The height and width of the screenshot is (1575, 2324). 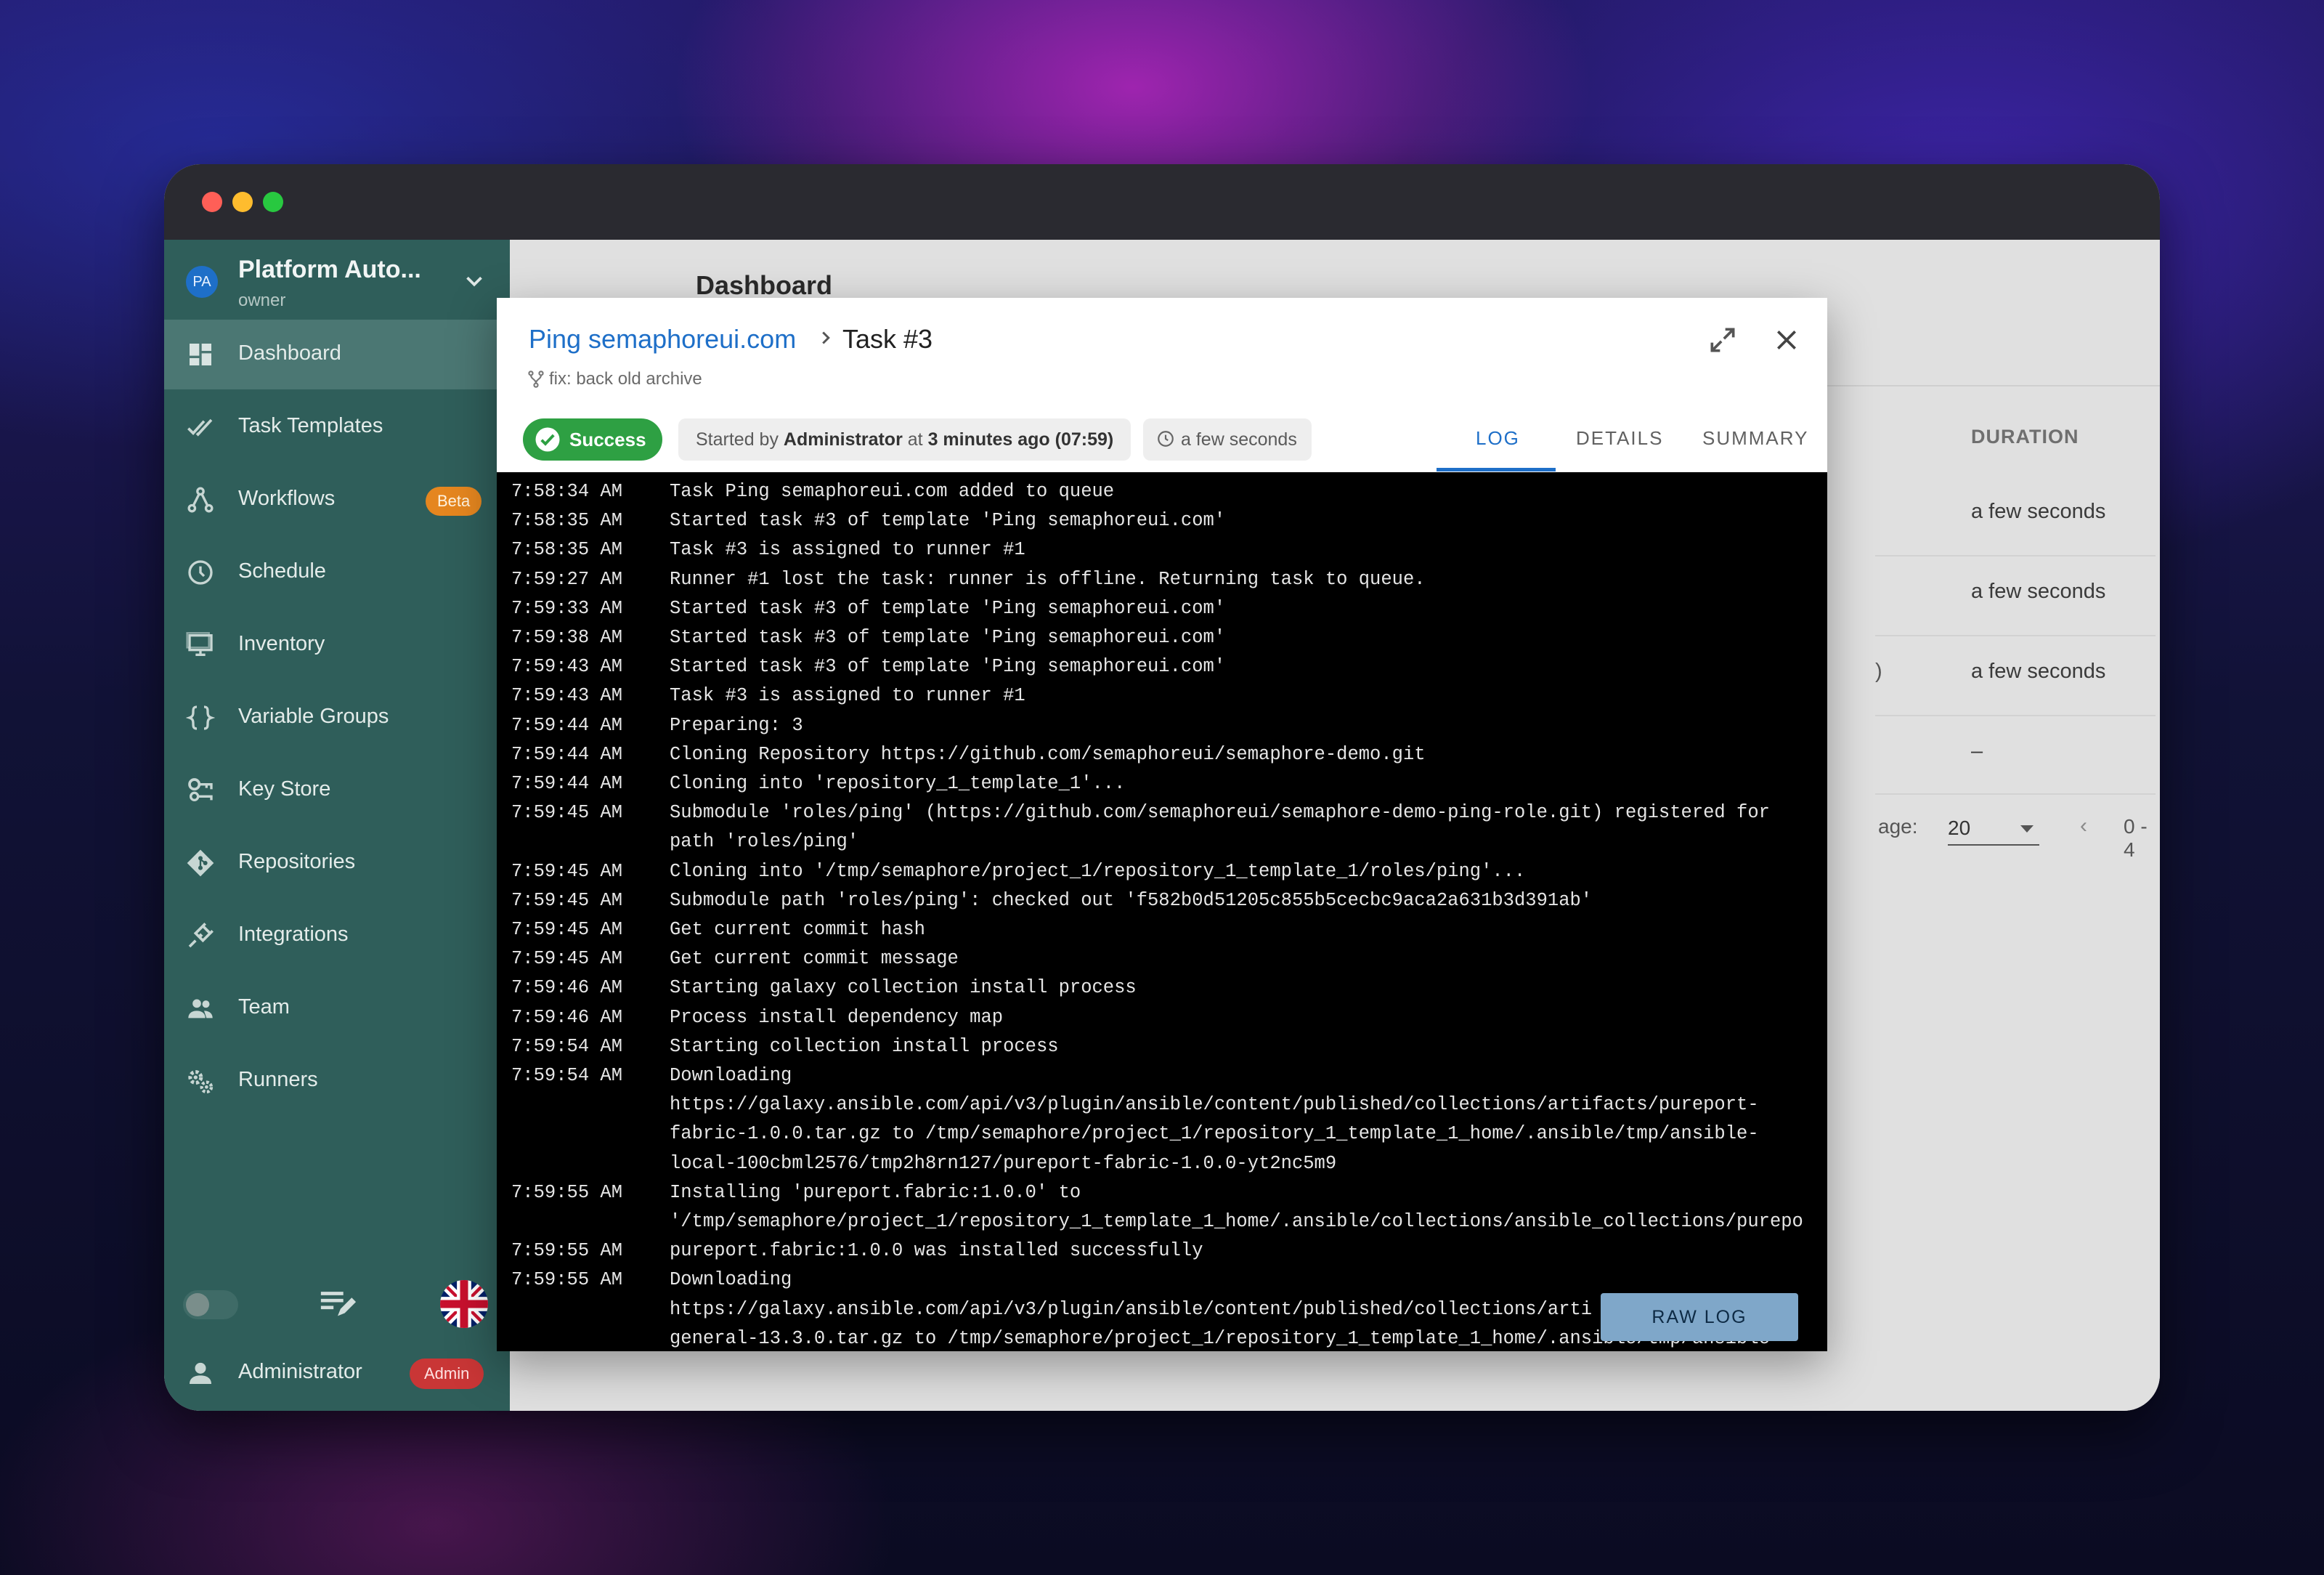 What do you see at coordinates (2025, 437) in the screenshot?
I see `duration-column-header: DURATION` at bounding box center [2025, 437].